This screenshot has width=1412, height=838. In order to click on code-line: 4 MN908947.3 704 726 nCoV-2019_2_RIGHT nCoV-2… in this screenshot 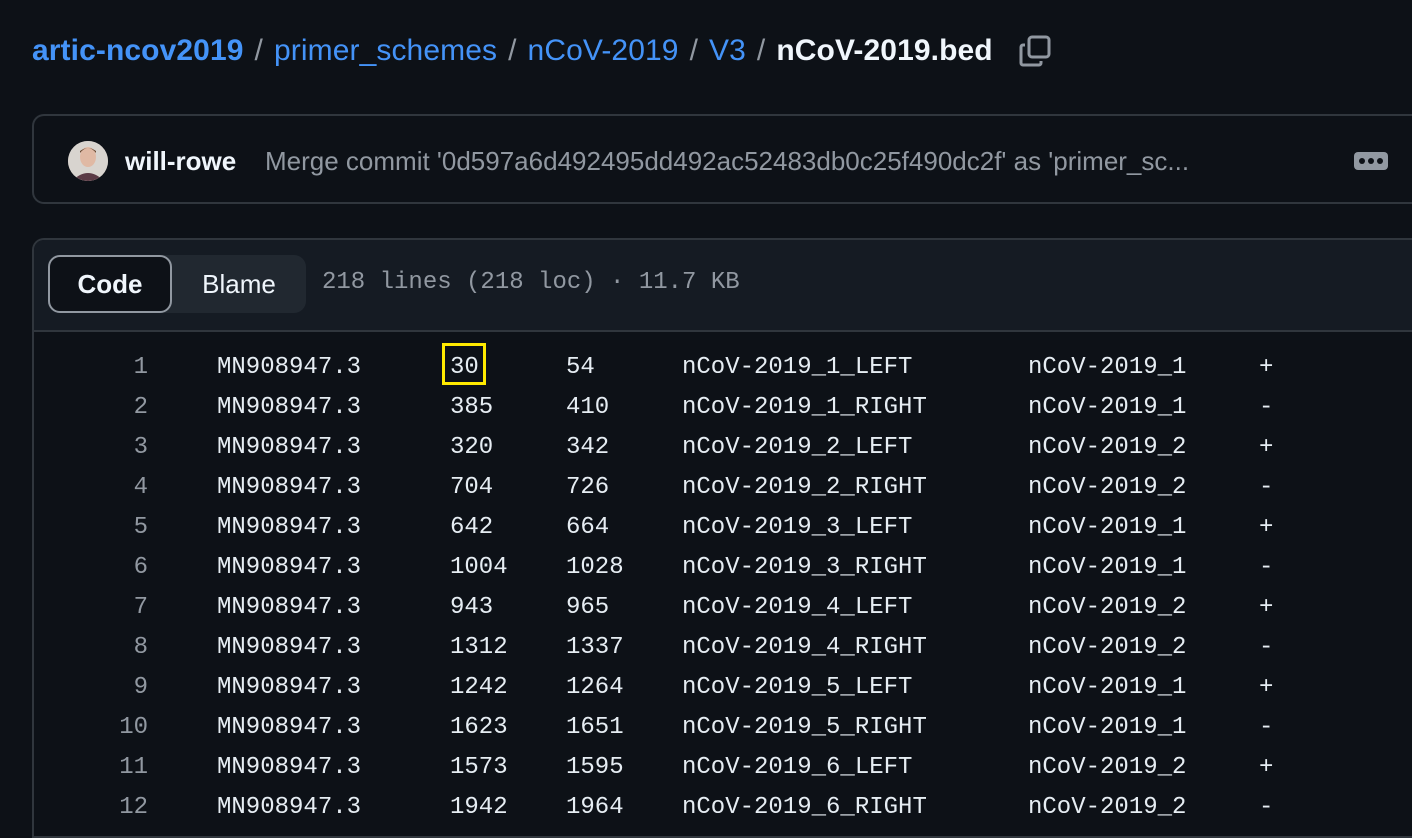, I will do `click(723, 486)`.